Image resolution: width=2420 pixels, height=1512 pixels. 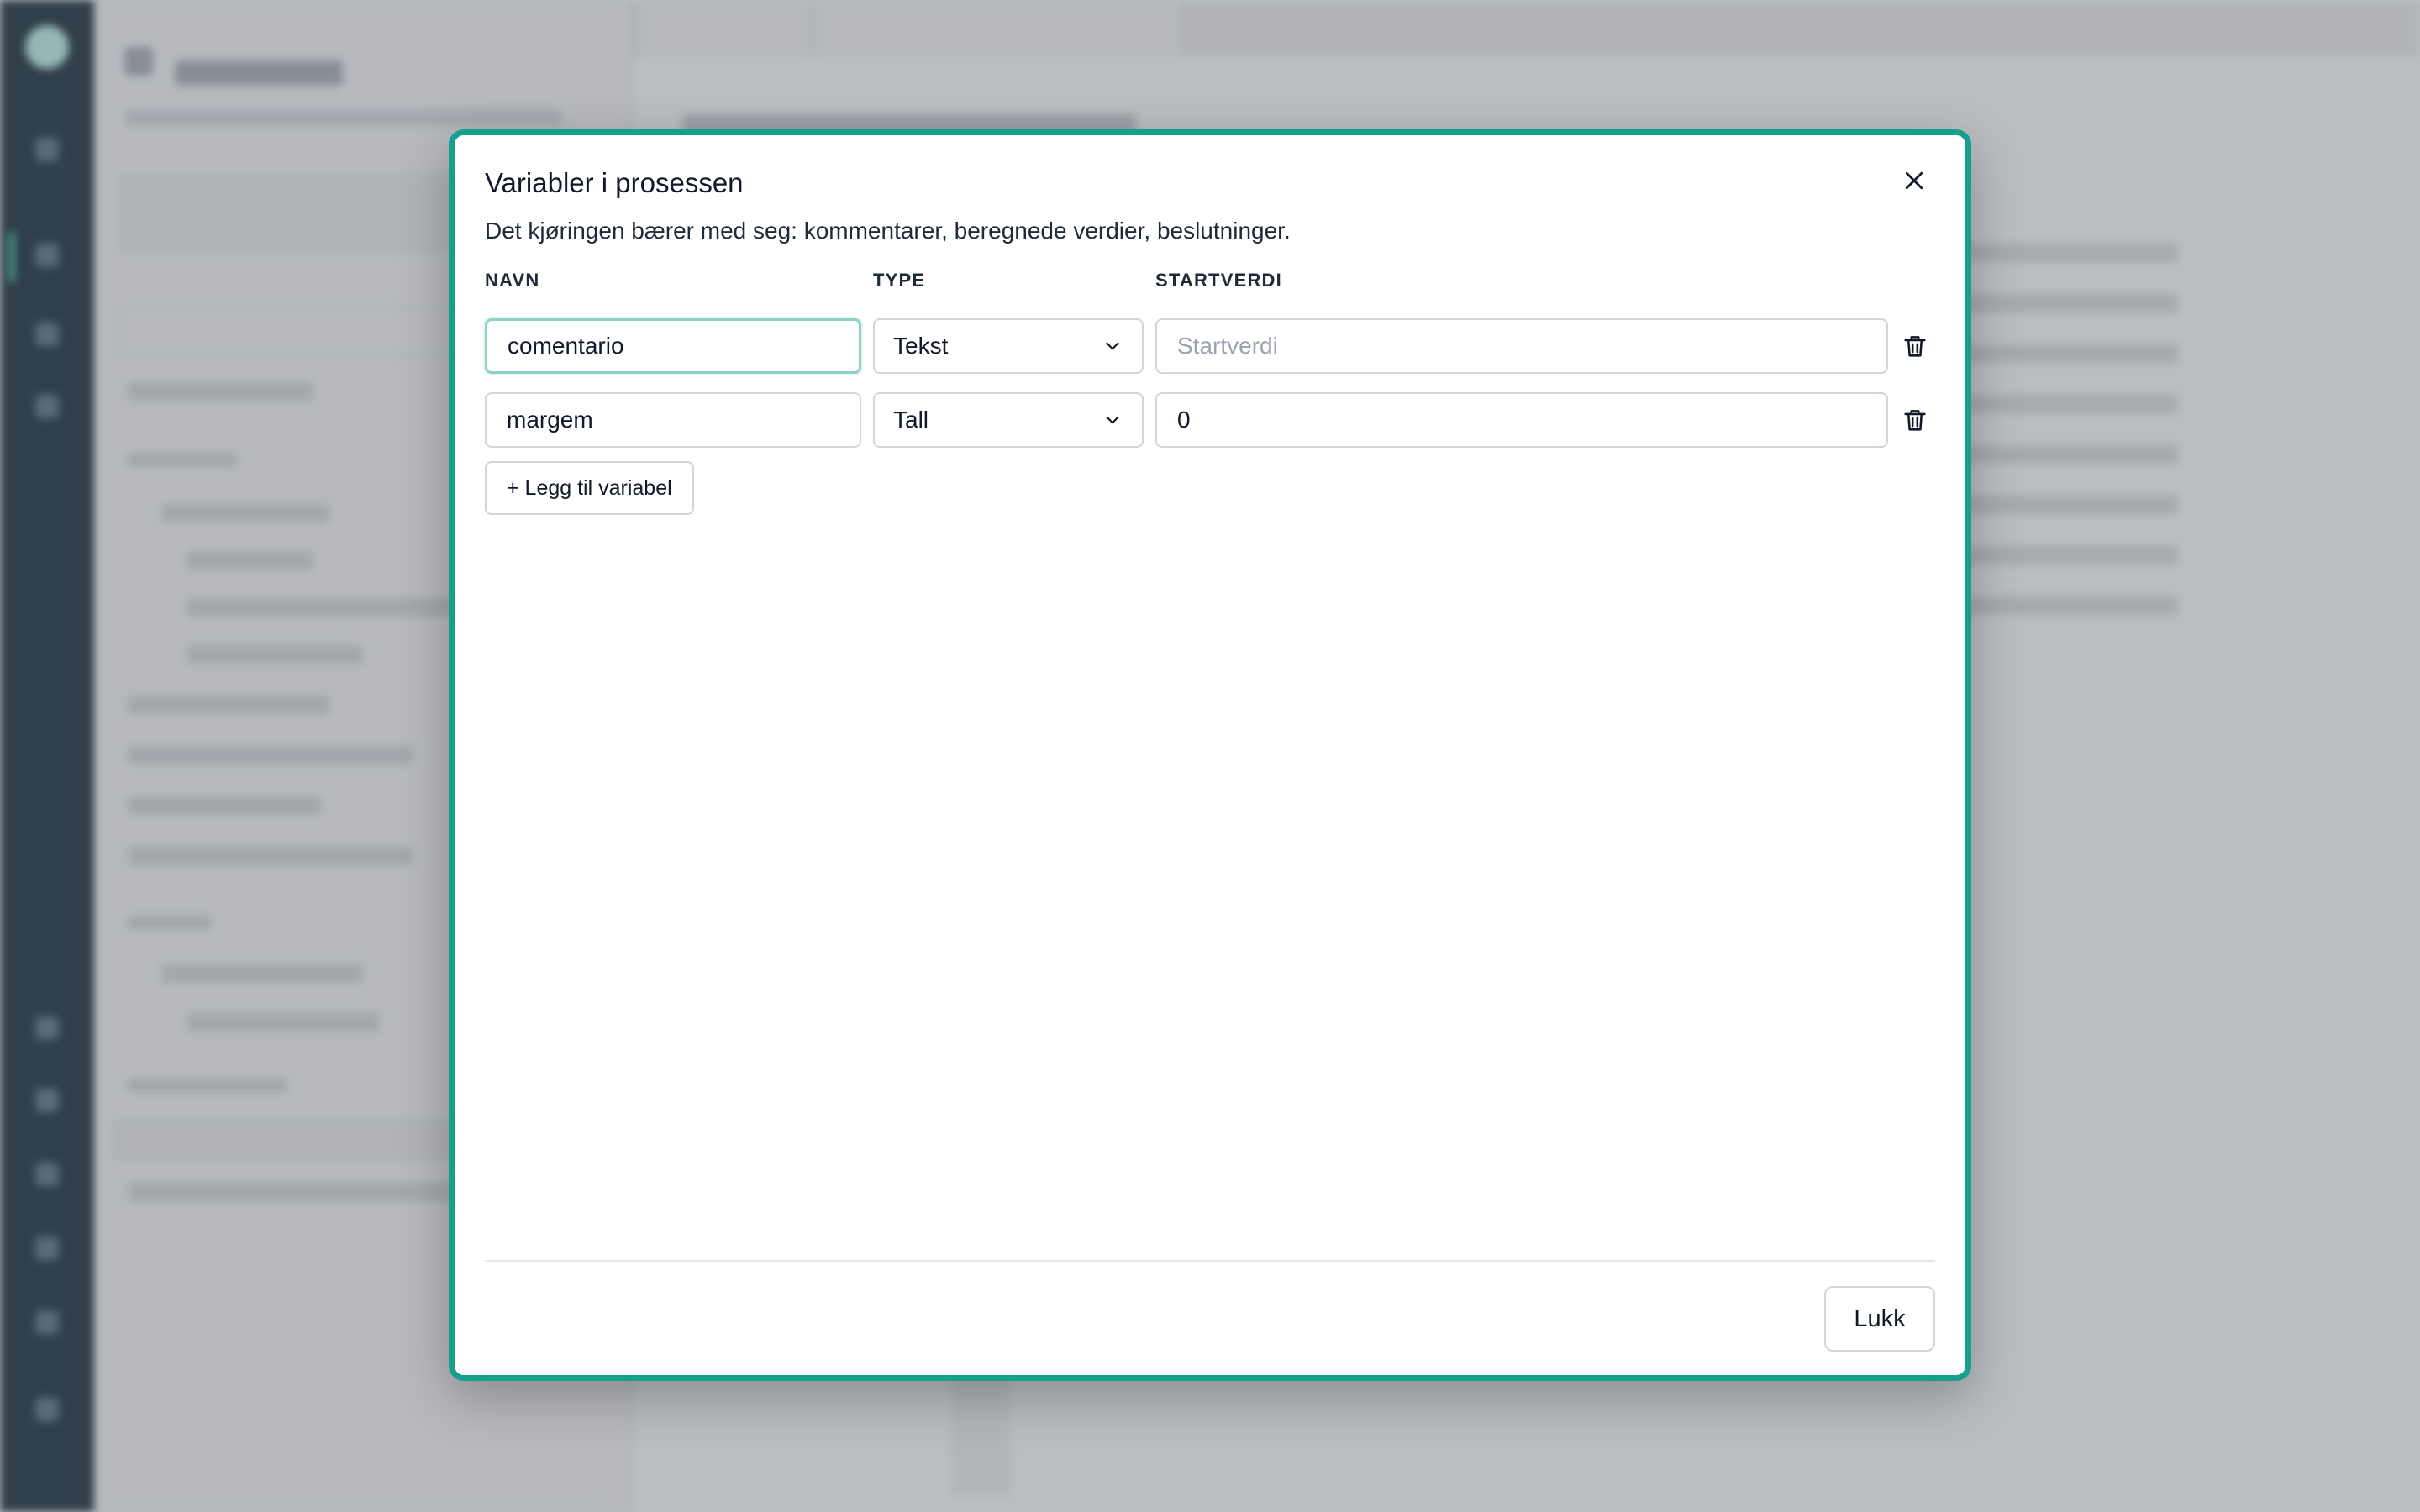 What do you see at coordinates (512, 280) in the screenshot?
I see `column-header-name: NAVN` at bounding box center [512, 280].